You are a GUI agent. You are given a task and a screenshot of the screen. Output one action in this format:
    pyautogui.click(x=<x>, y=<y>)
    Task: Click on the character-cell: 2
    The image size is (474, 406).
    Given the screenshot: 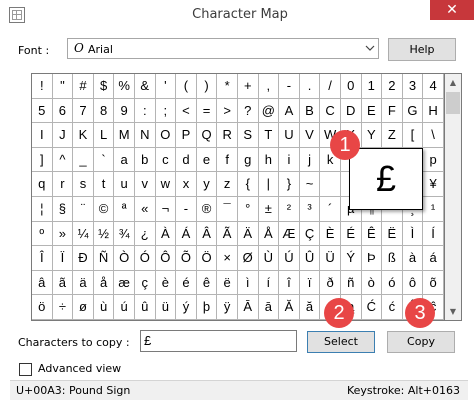 What is the action you would take?
    pyautogui.click(x=392, y=86)
    